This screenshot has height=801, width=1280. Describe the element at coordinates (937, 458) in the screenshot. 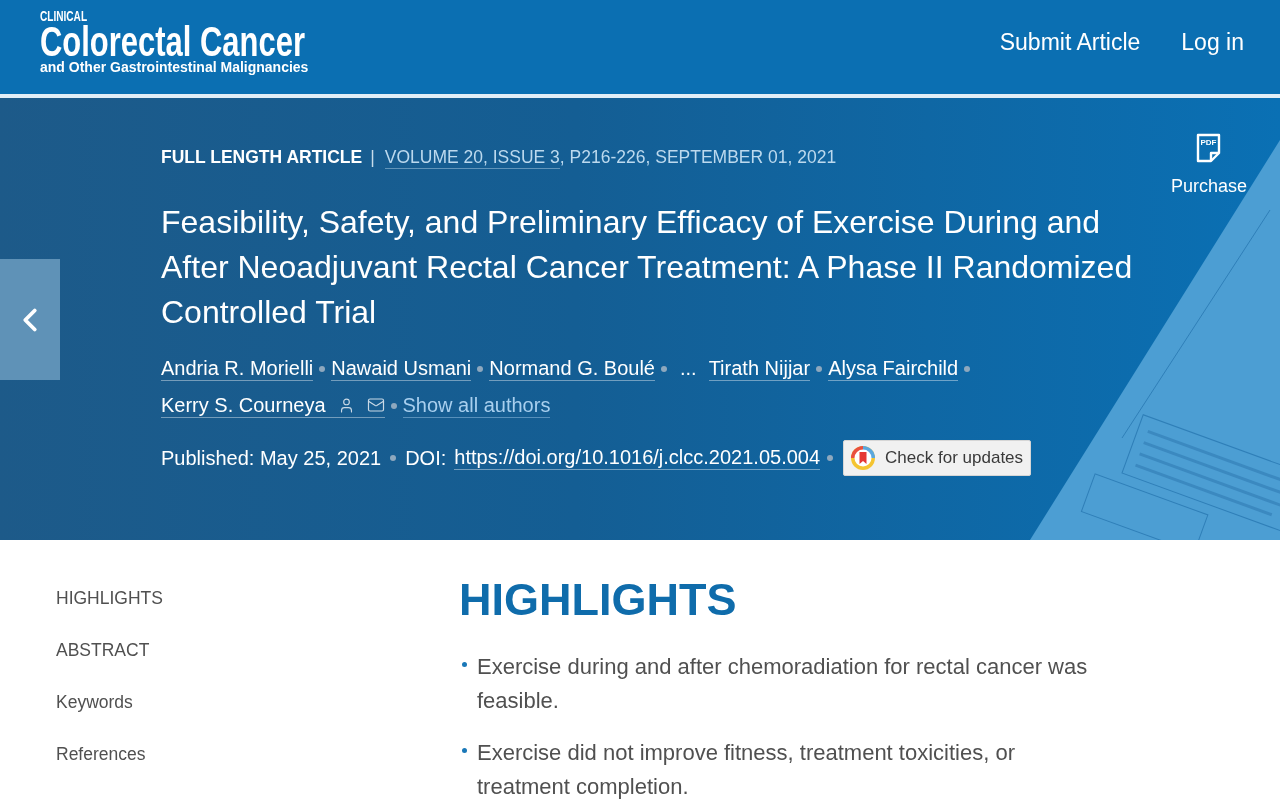

I see `check-for-updates-button: Check for updates` at that location.